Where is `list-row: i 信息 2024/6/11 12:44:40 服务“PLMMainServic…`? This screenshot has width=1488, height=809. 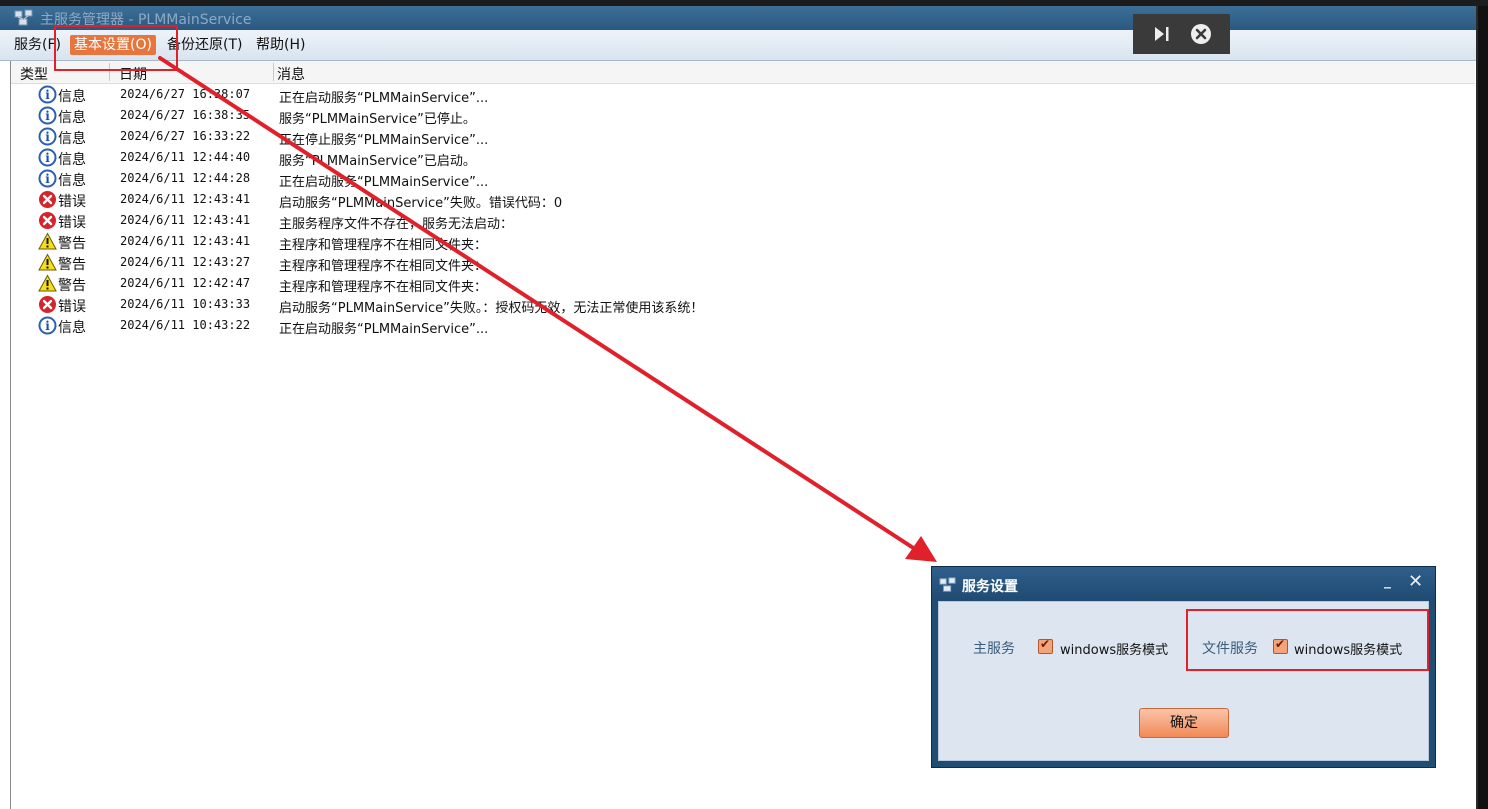
list-row: i 信息 2024/6/11 12:44:40 服务“PLMMainServic… is located at coordinates (743, 158).